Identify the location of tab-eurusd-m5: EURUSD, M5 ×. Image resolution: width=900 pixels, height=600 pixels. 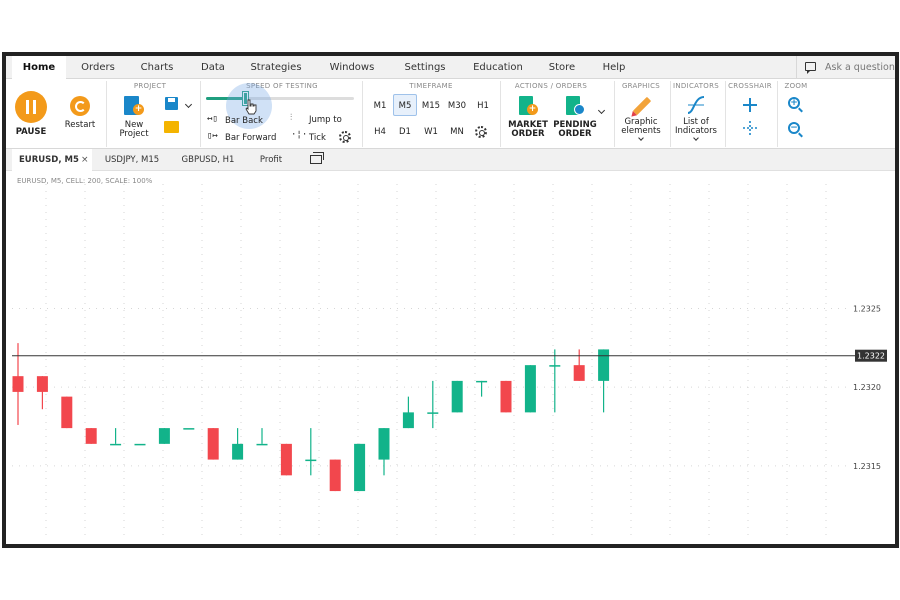
(52, 160).